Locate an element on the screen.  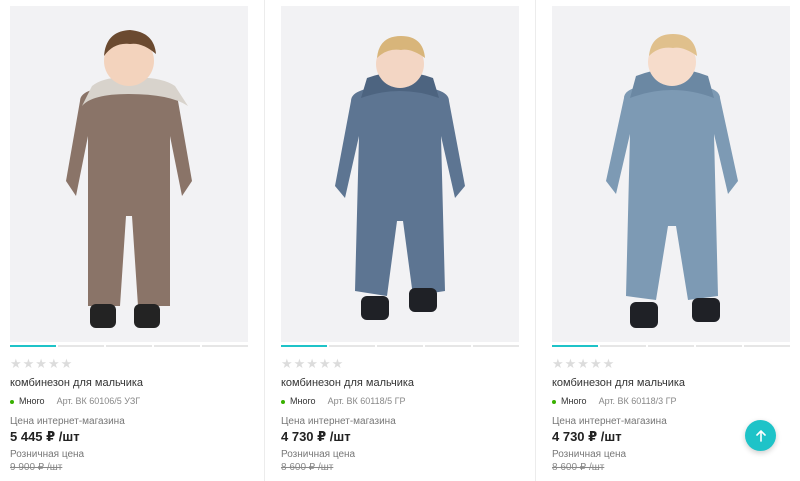
stock-row: Много Арт. ВК 60118/5 ГР is located at coordinates (343, 401).